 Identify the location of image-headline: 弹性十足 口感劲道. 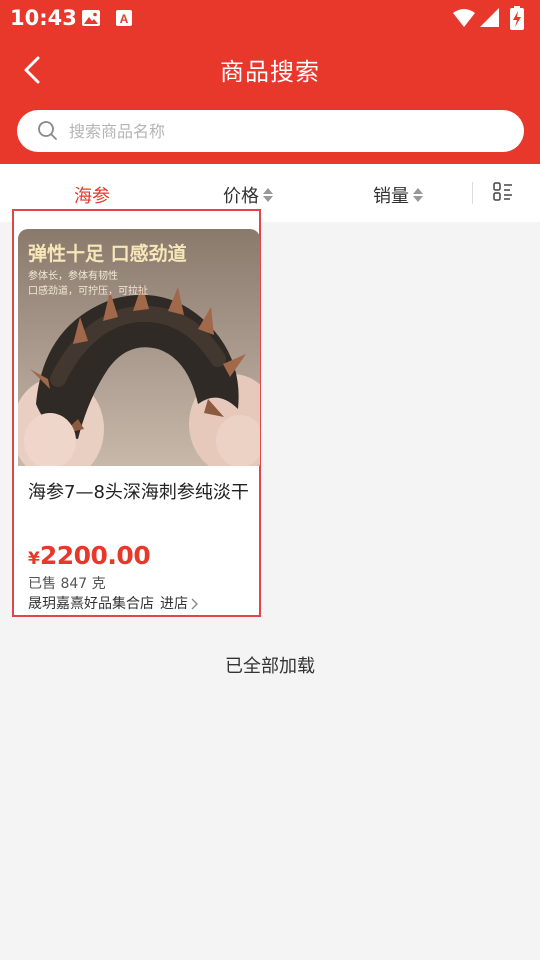
(107, 254).